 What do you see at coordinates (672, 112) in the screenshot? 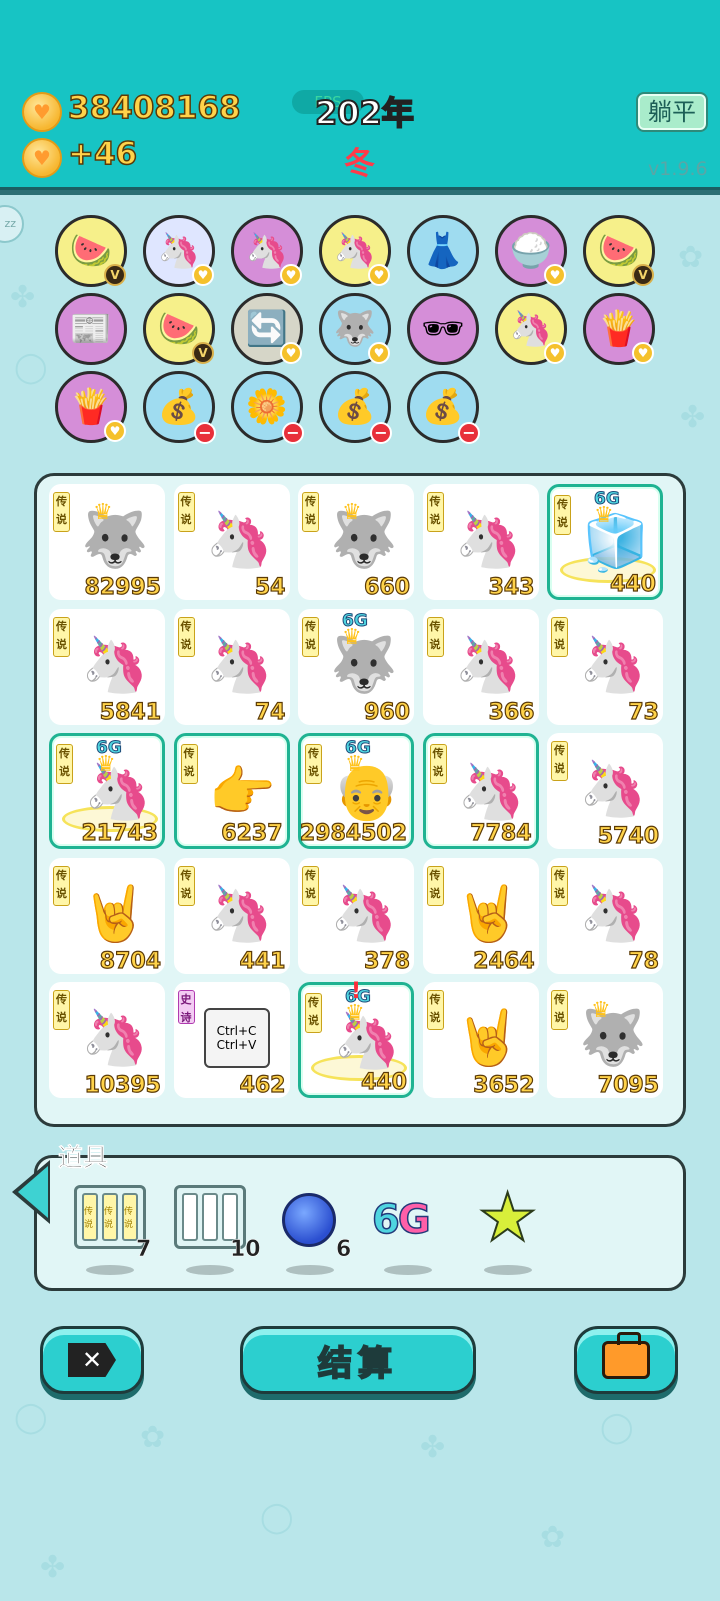
I see `lie-flat-button: 躺平` at bounding box center [672, 112].